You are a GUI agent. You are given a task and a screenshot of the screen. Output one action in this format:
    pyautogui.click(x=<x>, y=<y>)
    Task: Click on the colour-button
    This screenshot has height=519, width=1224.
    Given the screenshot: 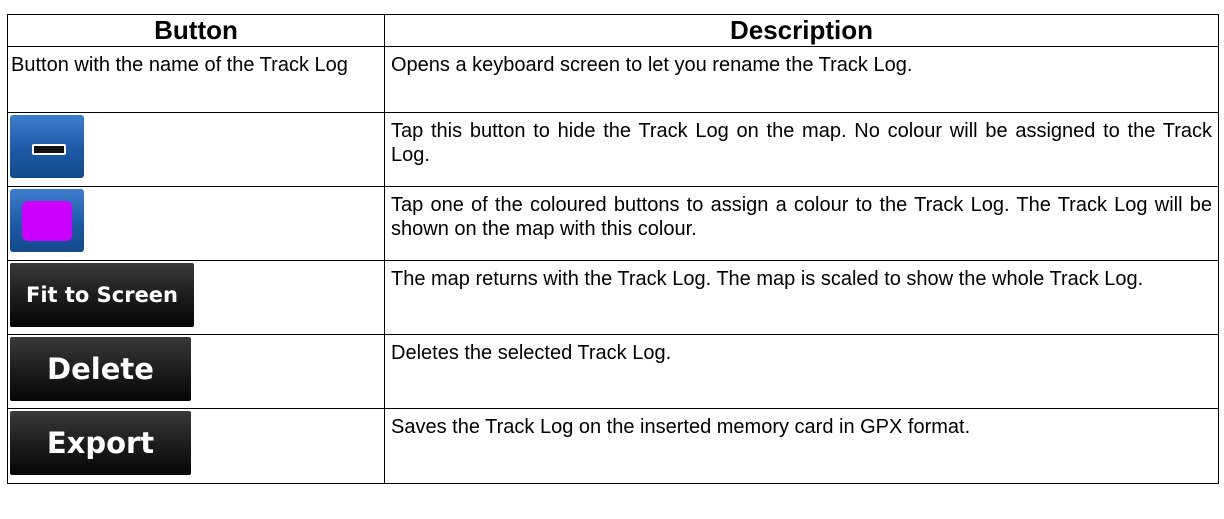 What is the action you would take?
    pyautogui.click(x=47, y=220)
    